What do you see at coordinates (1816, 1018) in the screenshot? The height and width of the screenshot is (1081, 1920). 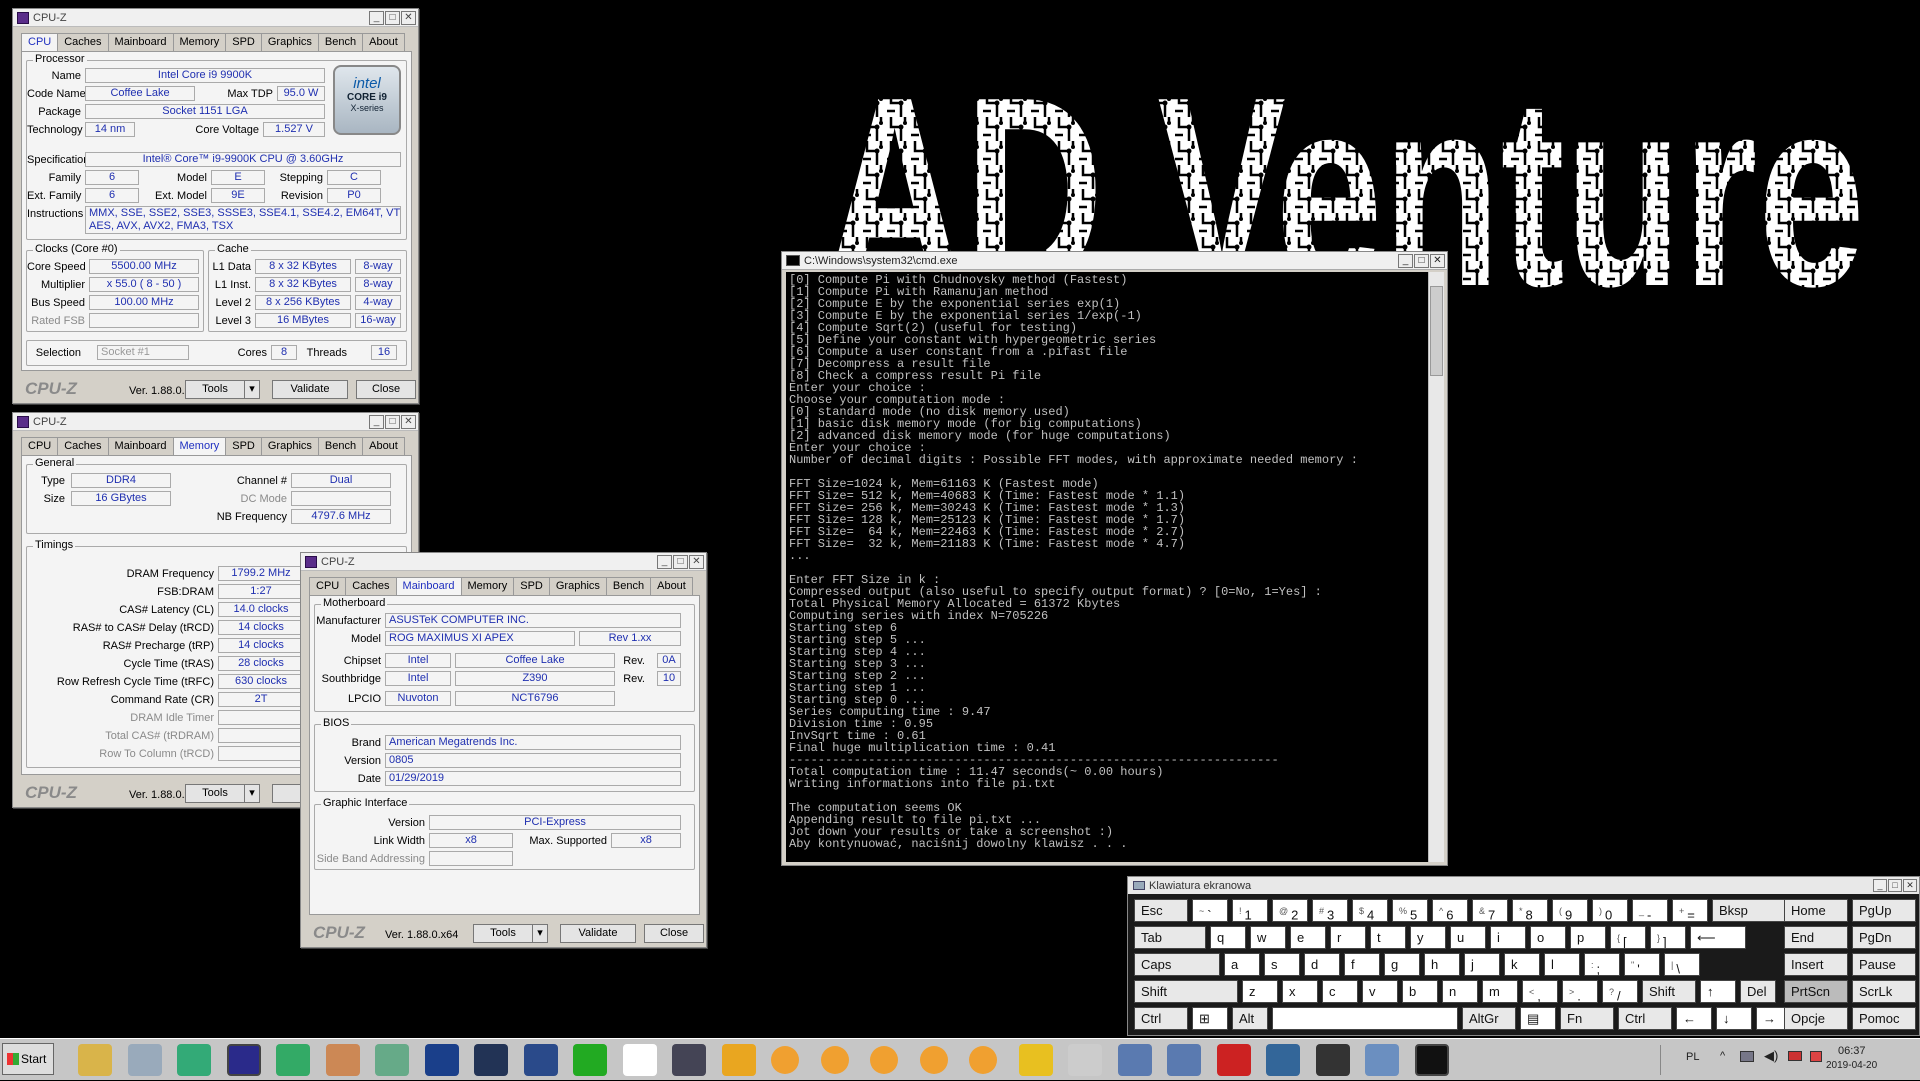 I see `key-opcje: Opcje` at bounding box center [1816, 1018].